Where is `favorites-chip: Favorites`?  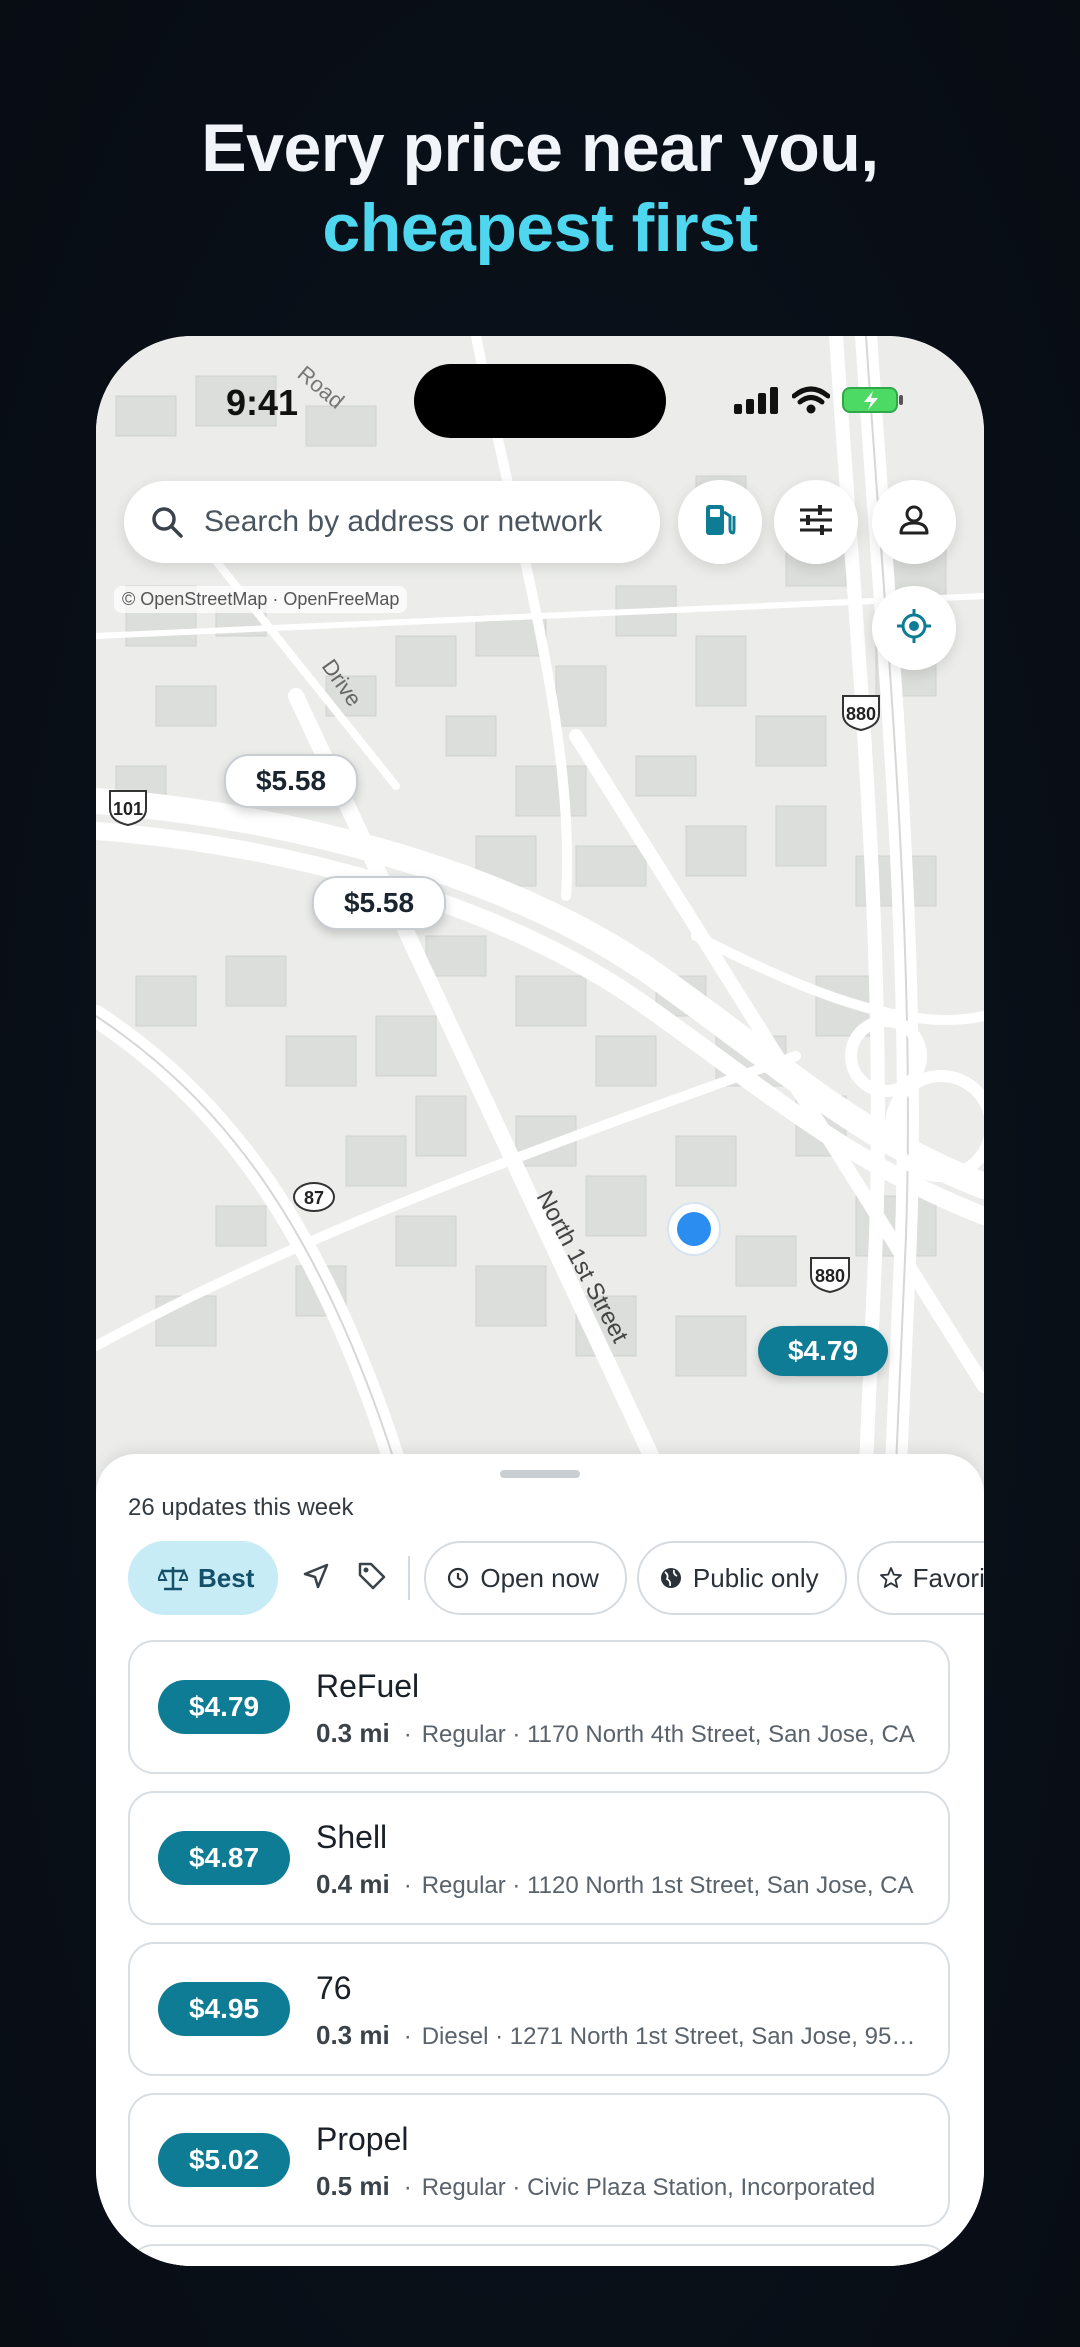
favorites-chip: Favorites is located at coordinates (920, 1578).